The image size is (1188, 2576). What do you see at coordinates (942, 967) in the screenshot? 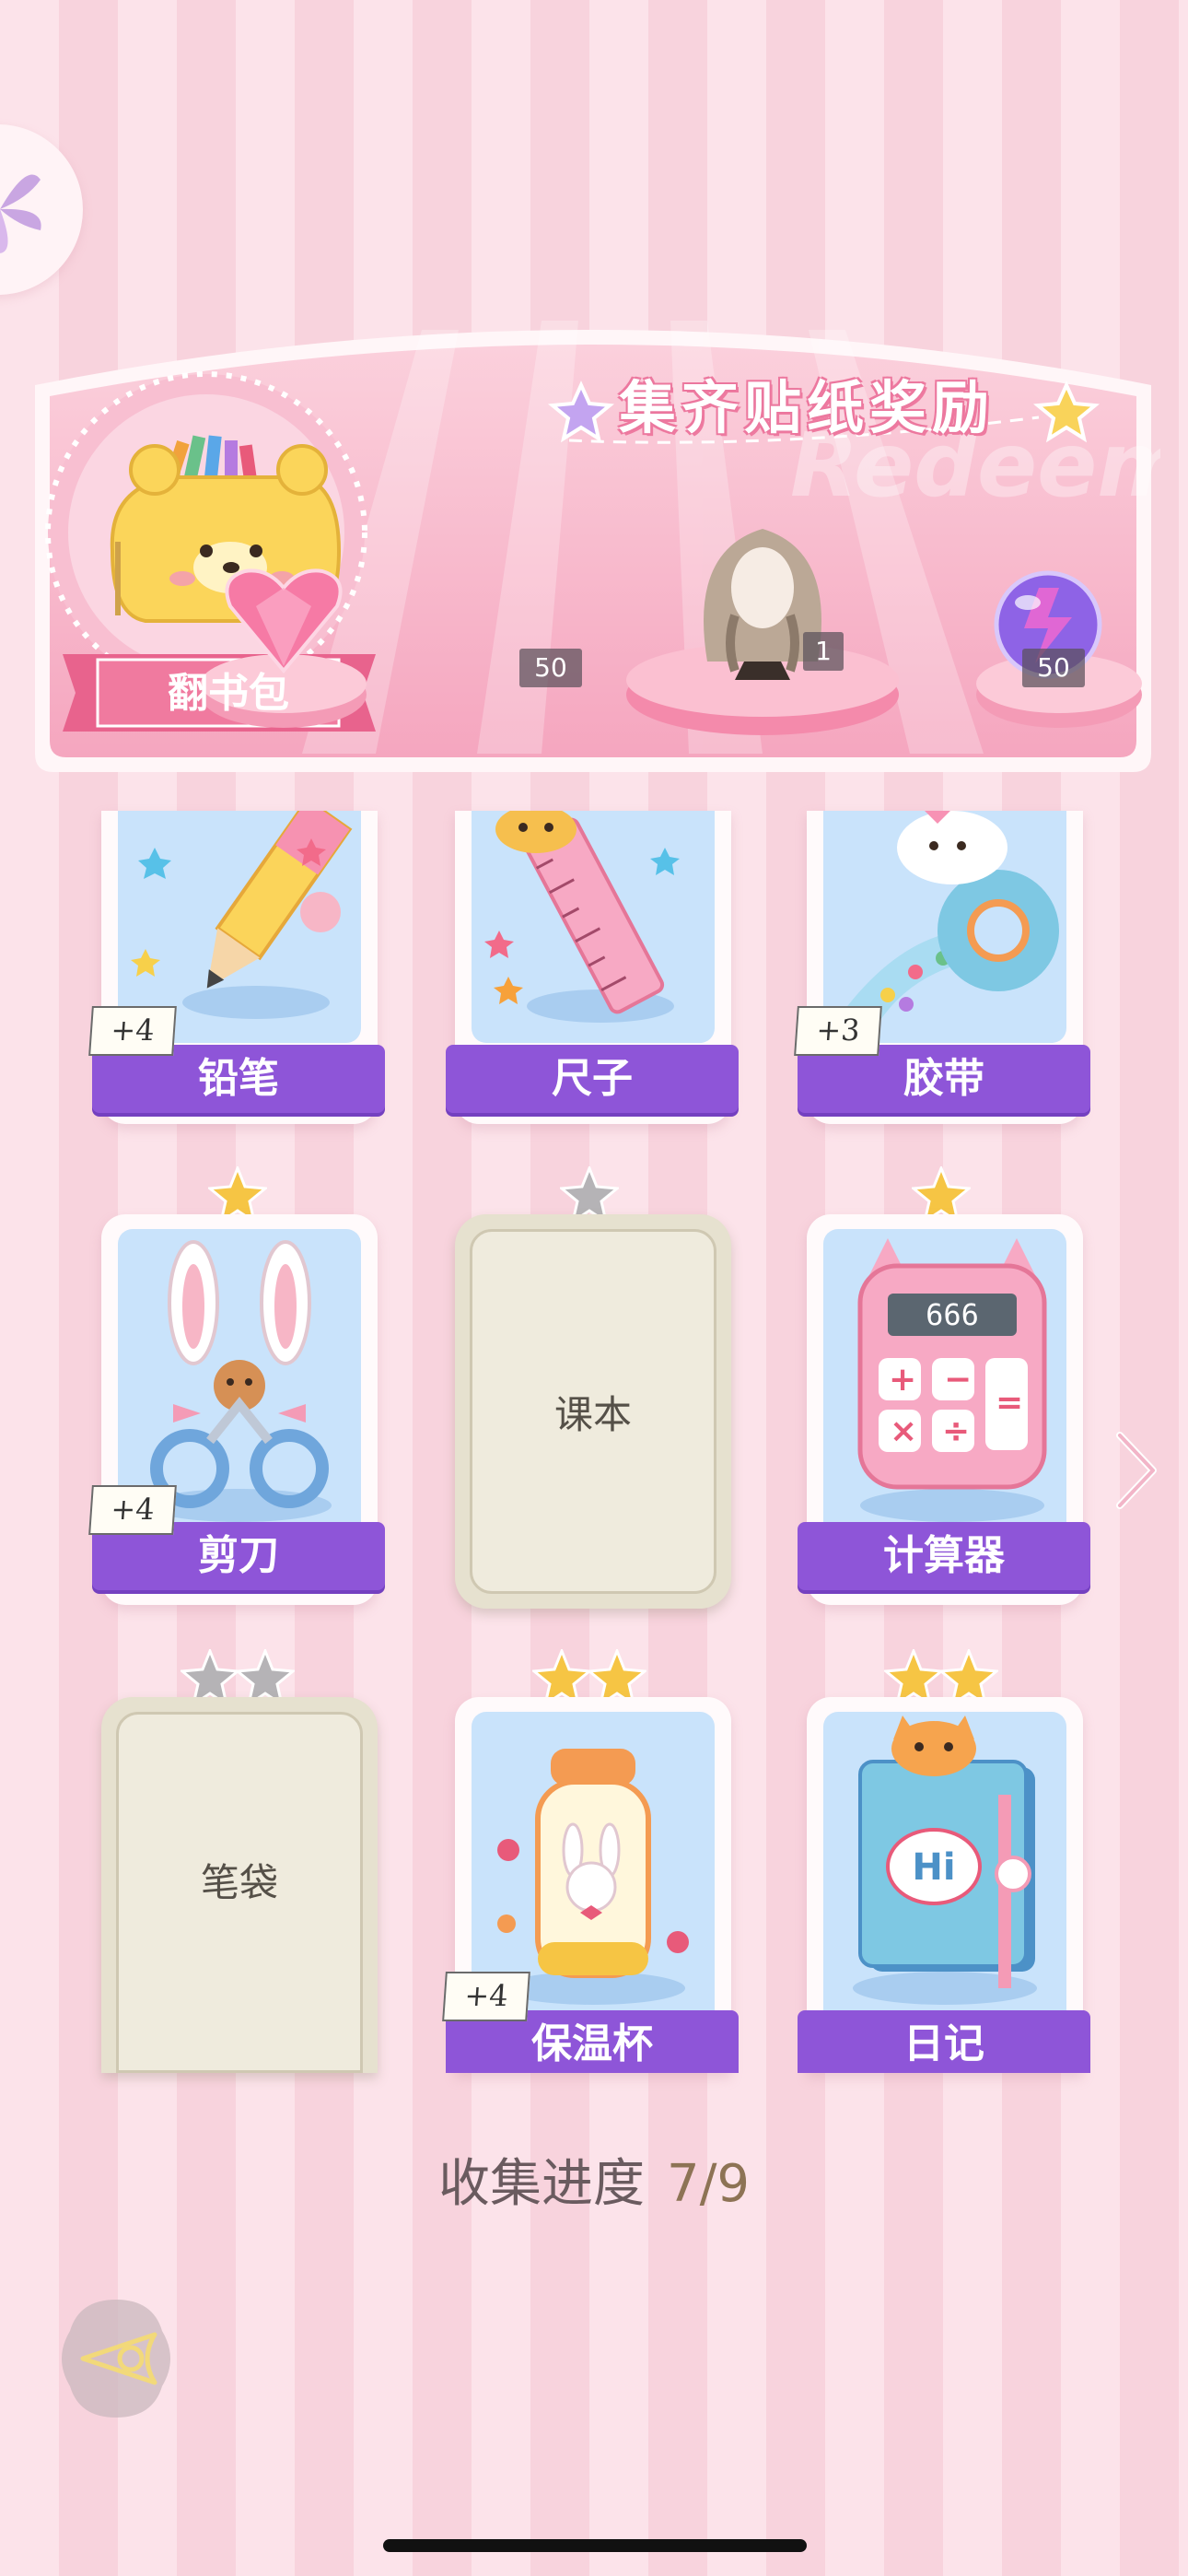
I see `sticker-card-tape: 胶带 +3` at bounding box center [942, 967].